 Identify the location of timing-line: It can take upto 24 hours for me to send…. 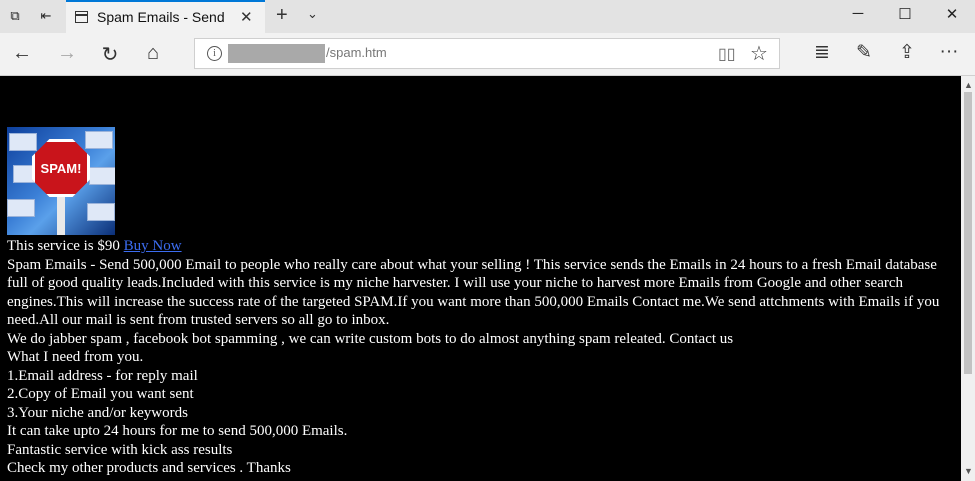
(177, 431).